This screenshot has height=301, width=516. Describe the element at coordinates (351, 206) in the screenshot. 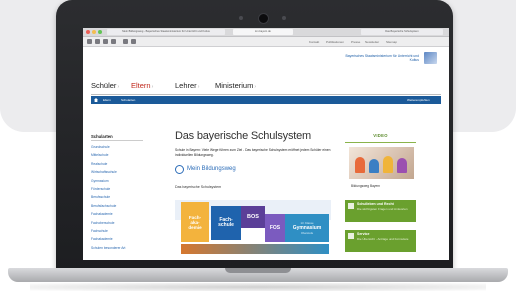

I see `paragraph-icon` at that location.